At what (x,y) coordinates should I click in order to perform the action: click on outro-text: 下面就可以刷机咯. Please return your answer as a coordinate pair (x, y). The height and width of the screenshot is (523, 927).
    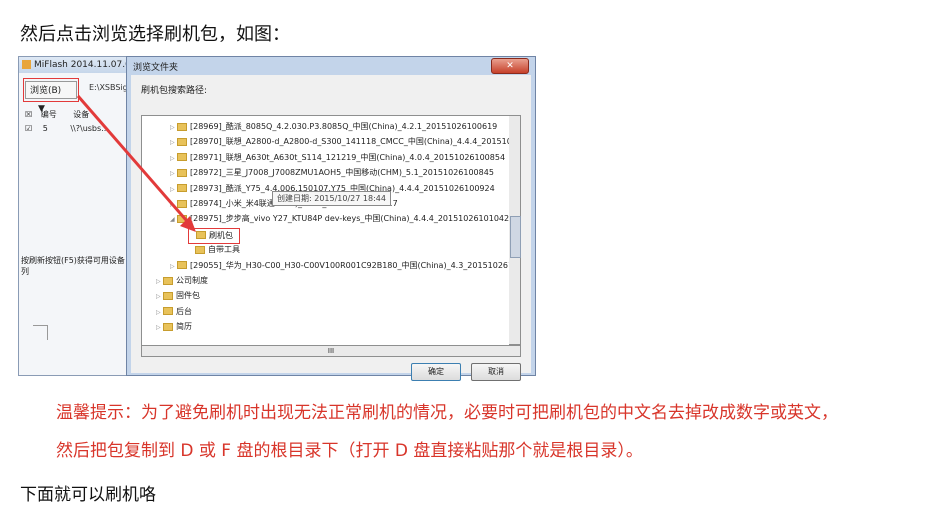
    Looking at the image, I should click on (88, 495).